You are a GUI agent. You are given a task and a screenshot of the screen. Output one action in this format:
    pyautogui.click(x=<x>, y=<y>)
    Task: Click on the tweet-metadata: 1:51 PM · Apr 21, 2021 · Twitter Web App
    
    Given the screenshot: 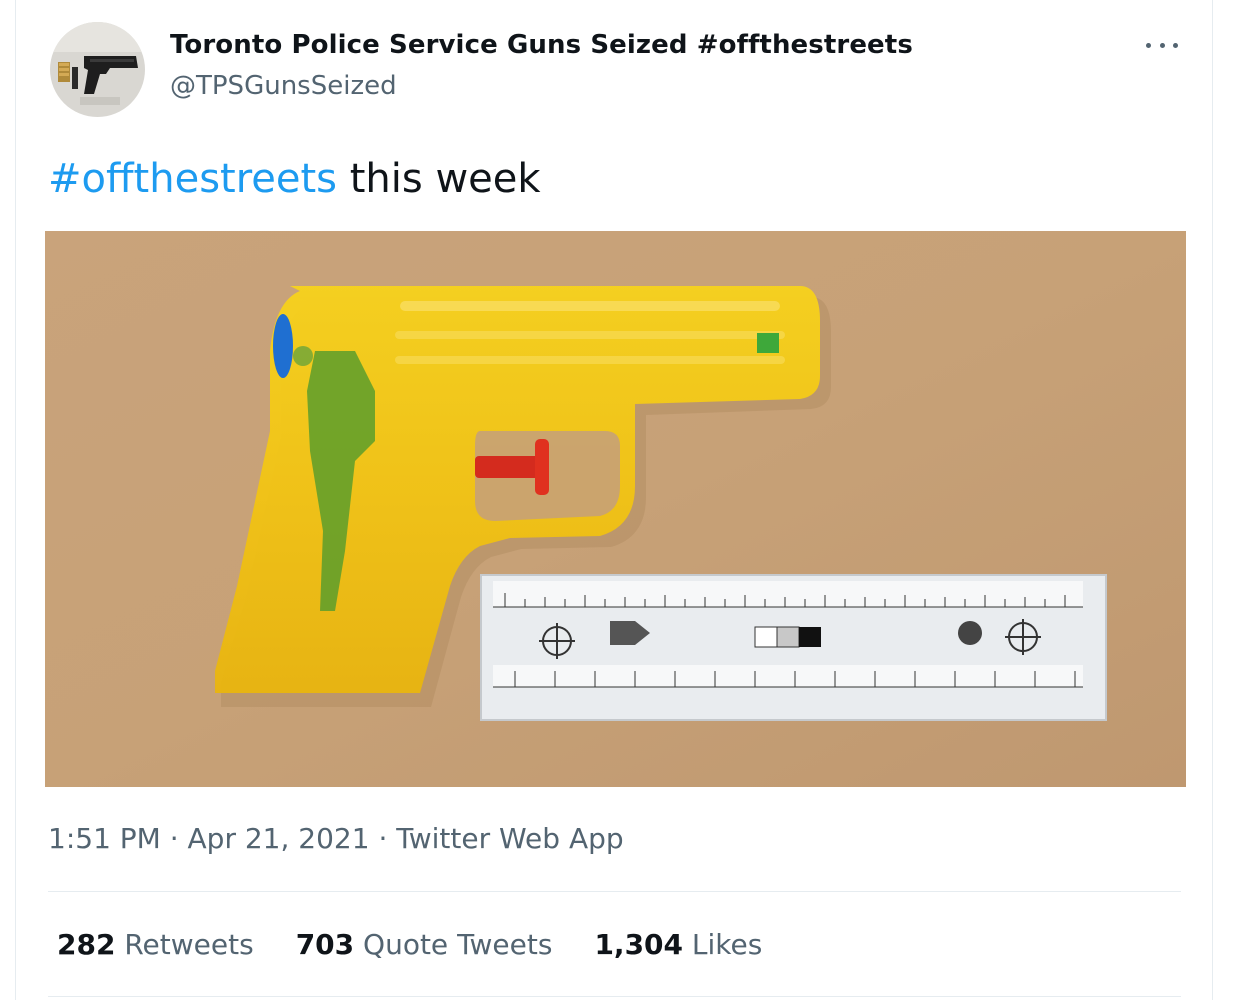 What is the action you would take?
    pyautogui.click(x=336, y=838)
    